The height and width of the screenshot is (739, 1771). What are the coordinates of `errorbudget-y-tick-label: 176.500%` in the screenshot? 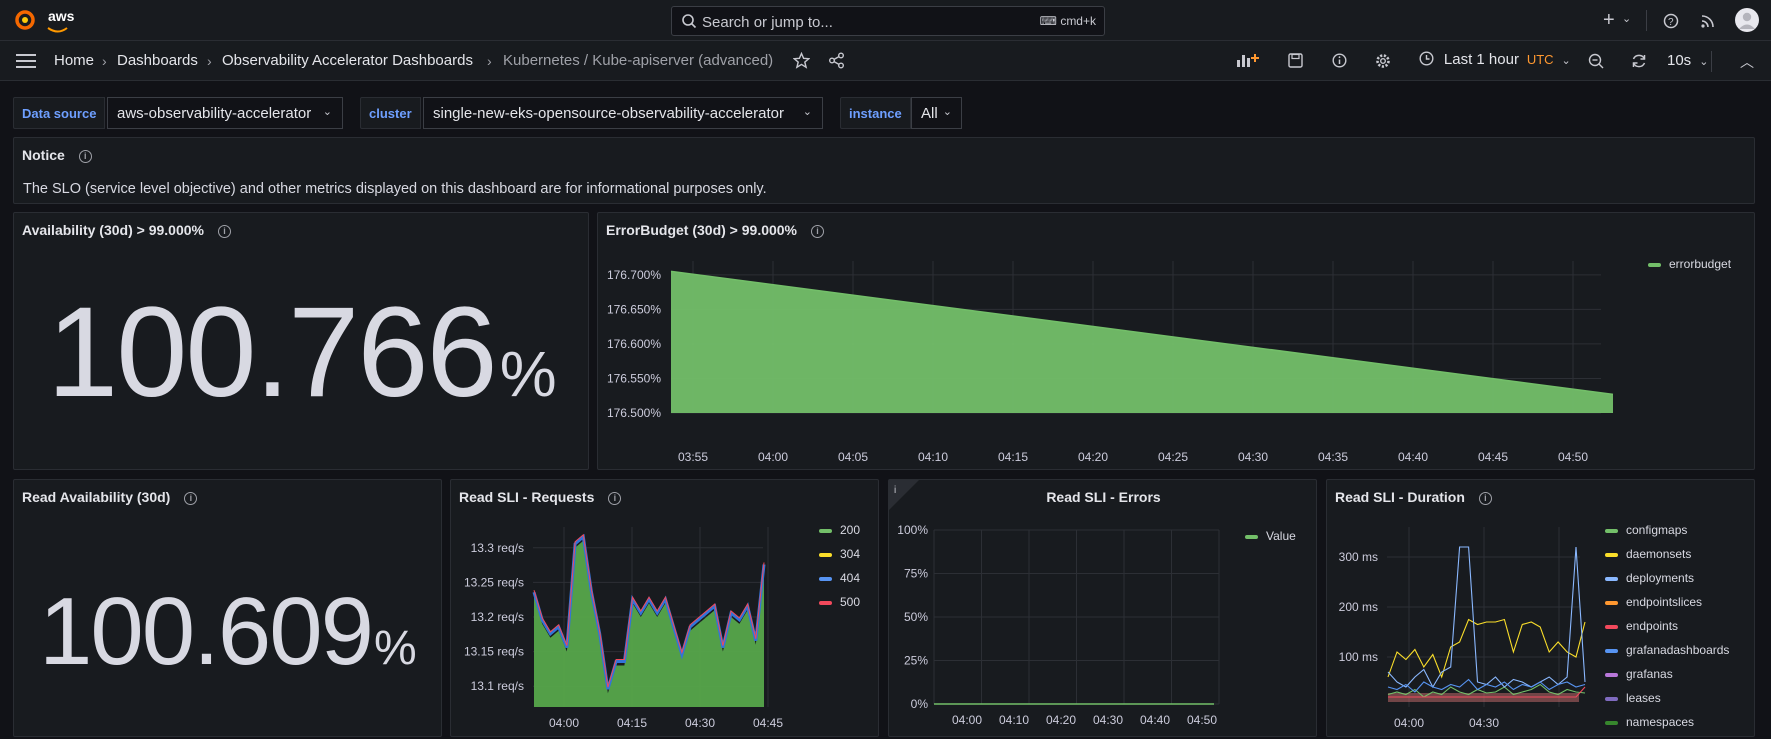 It's located at (634, 413).